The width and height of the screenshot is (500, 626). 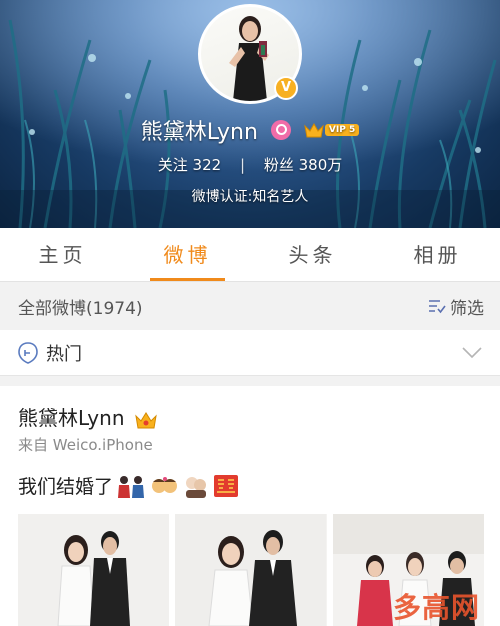 What do you see at coordinates (342, 130) in the screenshot?
I see `vip-level-badge: VIP 5` at bounding box center [342, 130].